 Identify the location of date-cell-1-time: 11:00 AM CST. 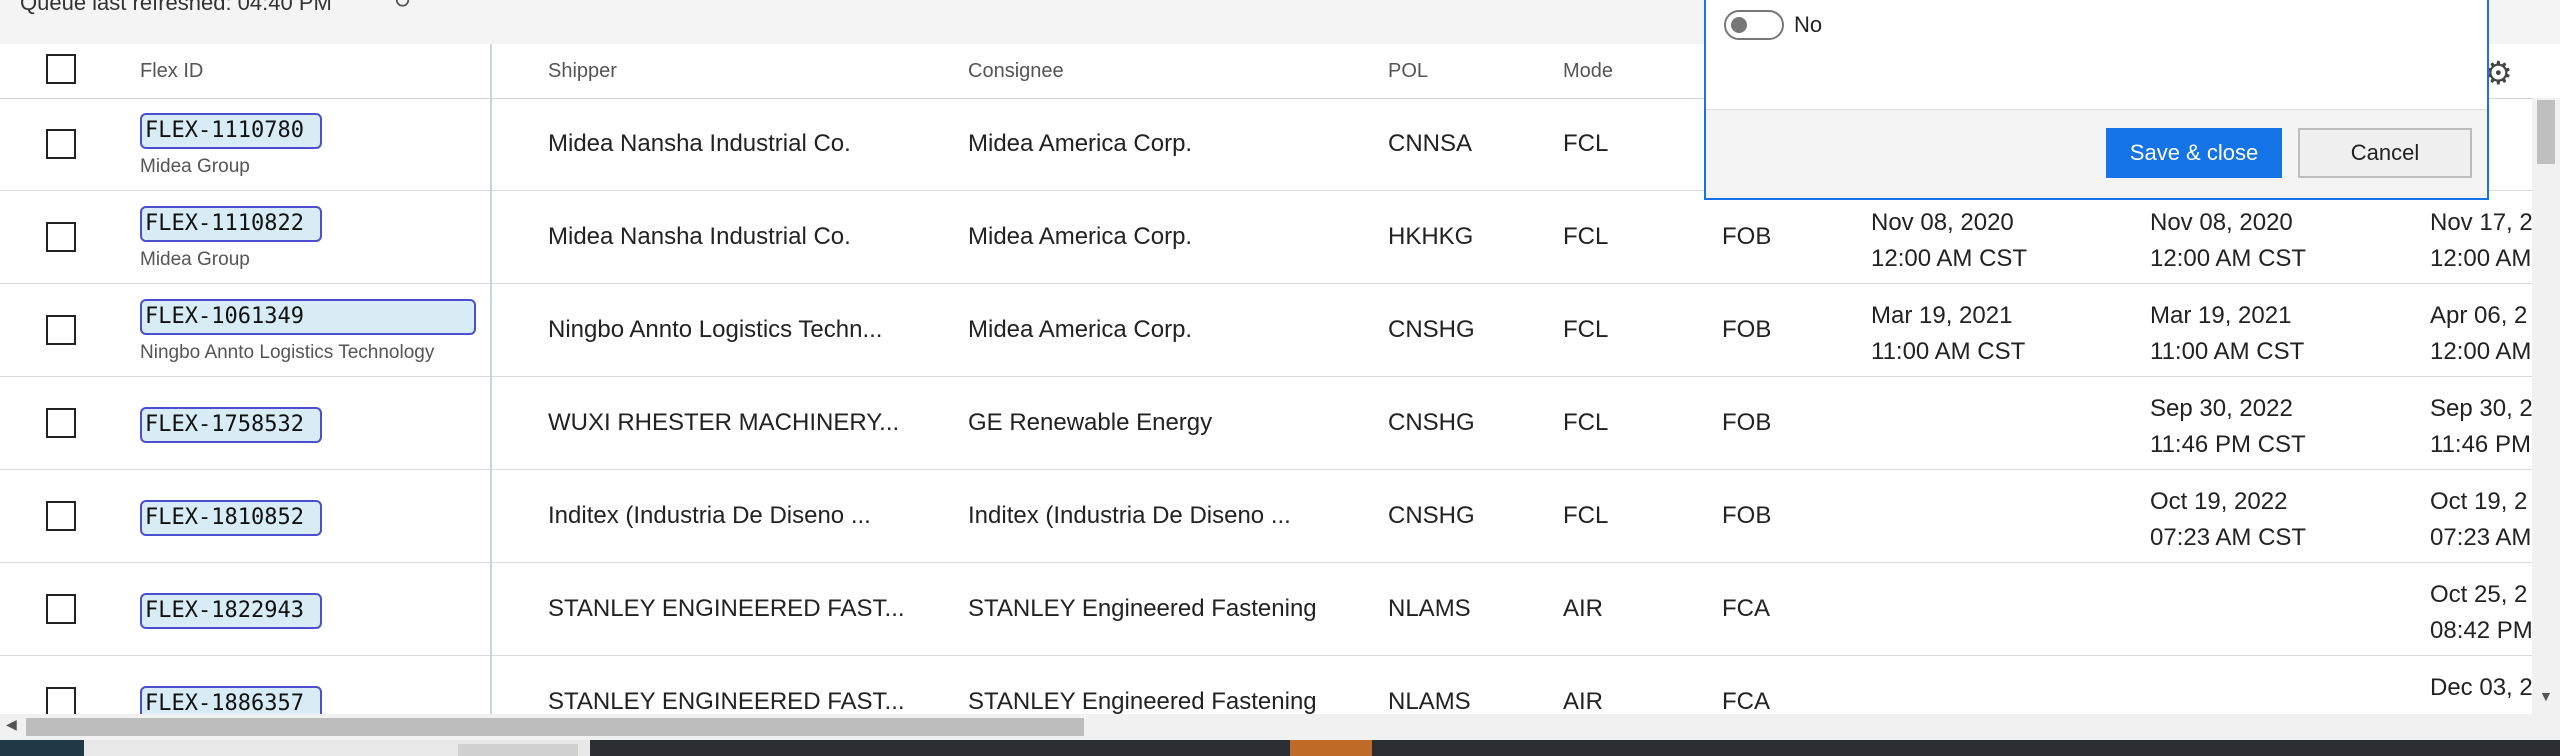
(1948, 351).